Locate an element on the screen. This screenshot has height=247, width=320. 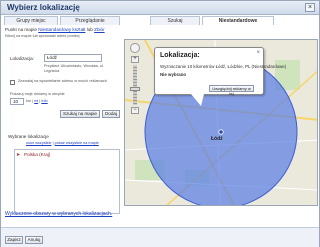
dialog-title: Wybierz lokalizację is located at coordinates (43, 7).